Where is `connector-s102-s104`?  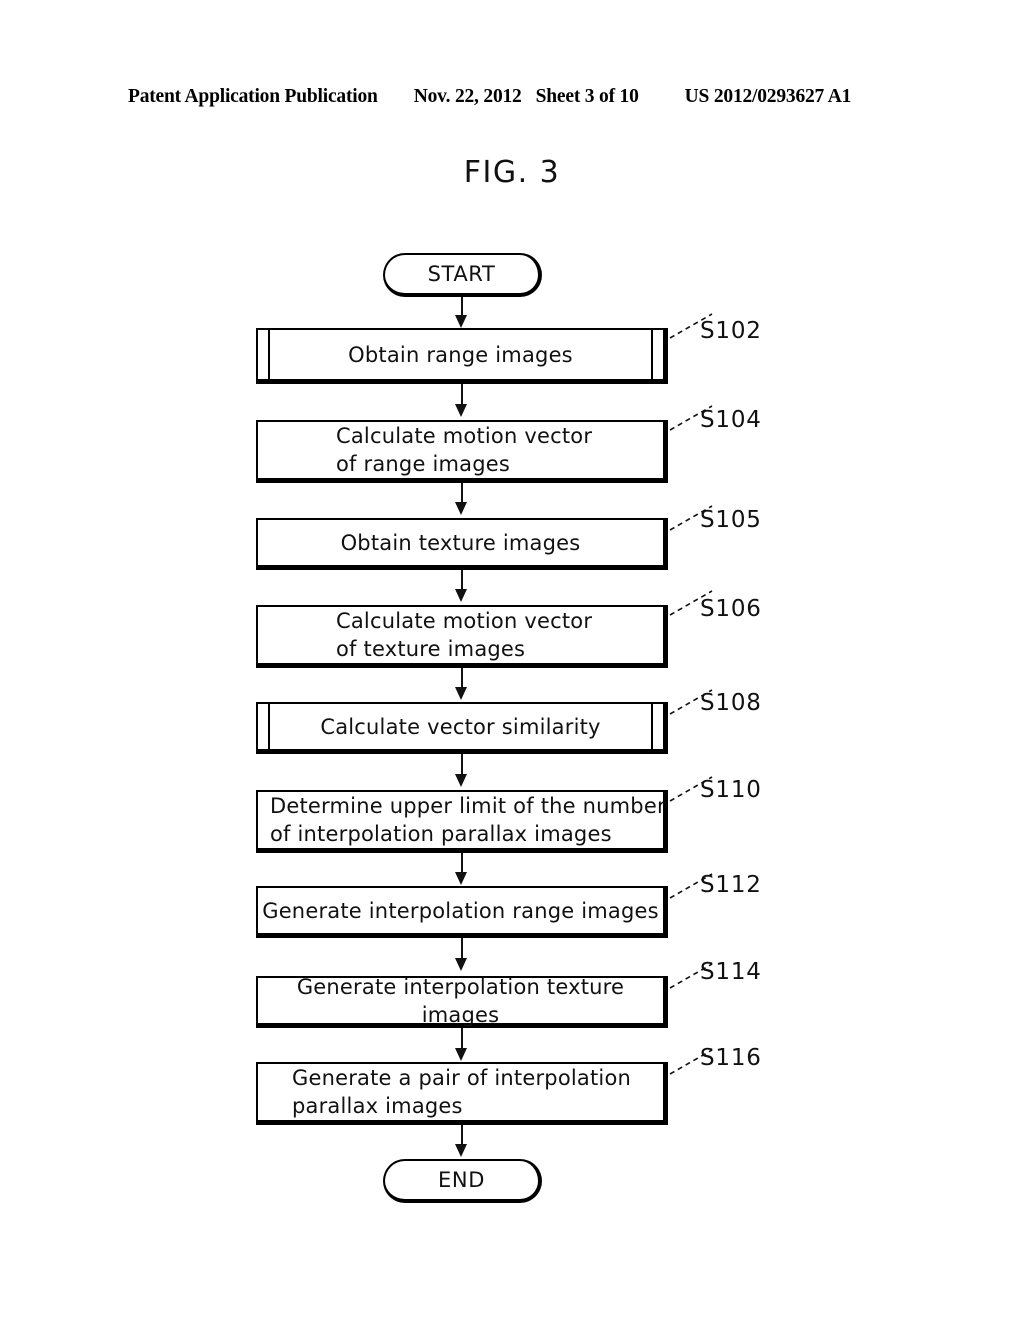
connector-s102-s104 is located at coordinates (462, 395).